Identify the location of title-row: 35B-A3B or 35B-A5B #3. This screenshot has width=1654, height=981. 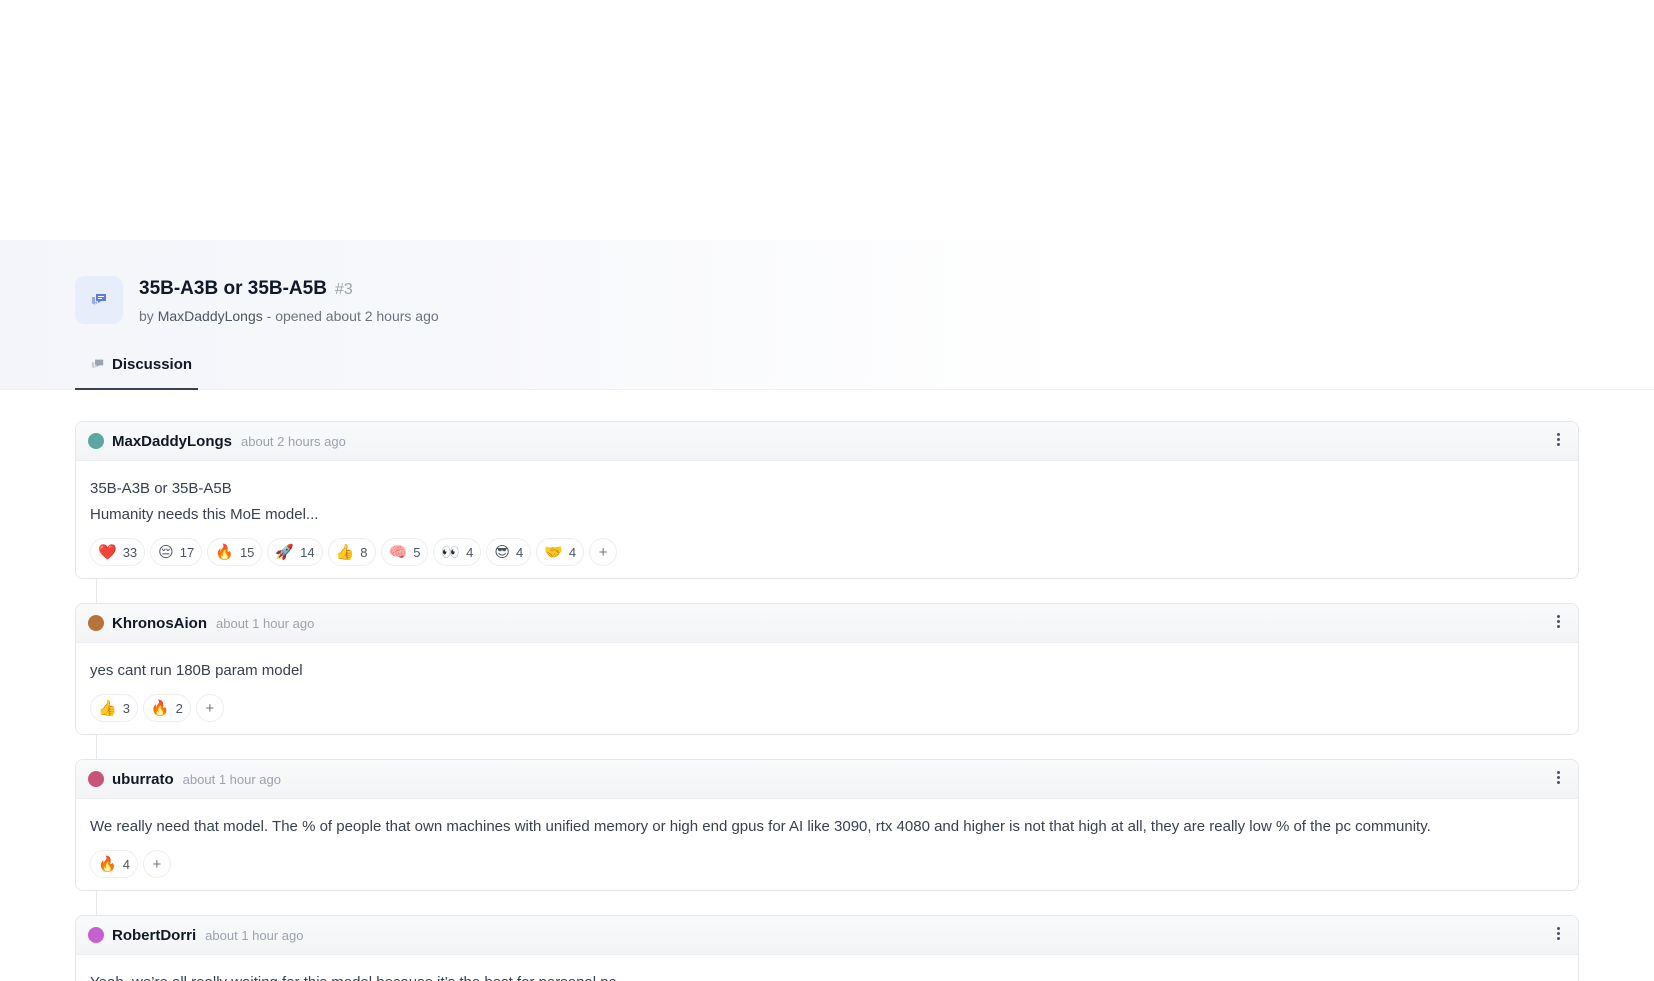
(246, 289).